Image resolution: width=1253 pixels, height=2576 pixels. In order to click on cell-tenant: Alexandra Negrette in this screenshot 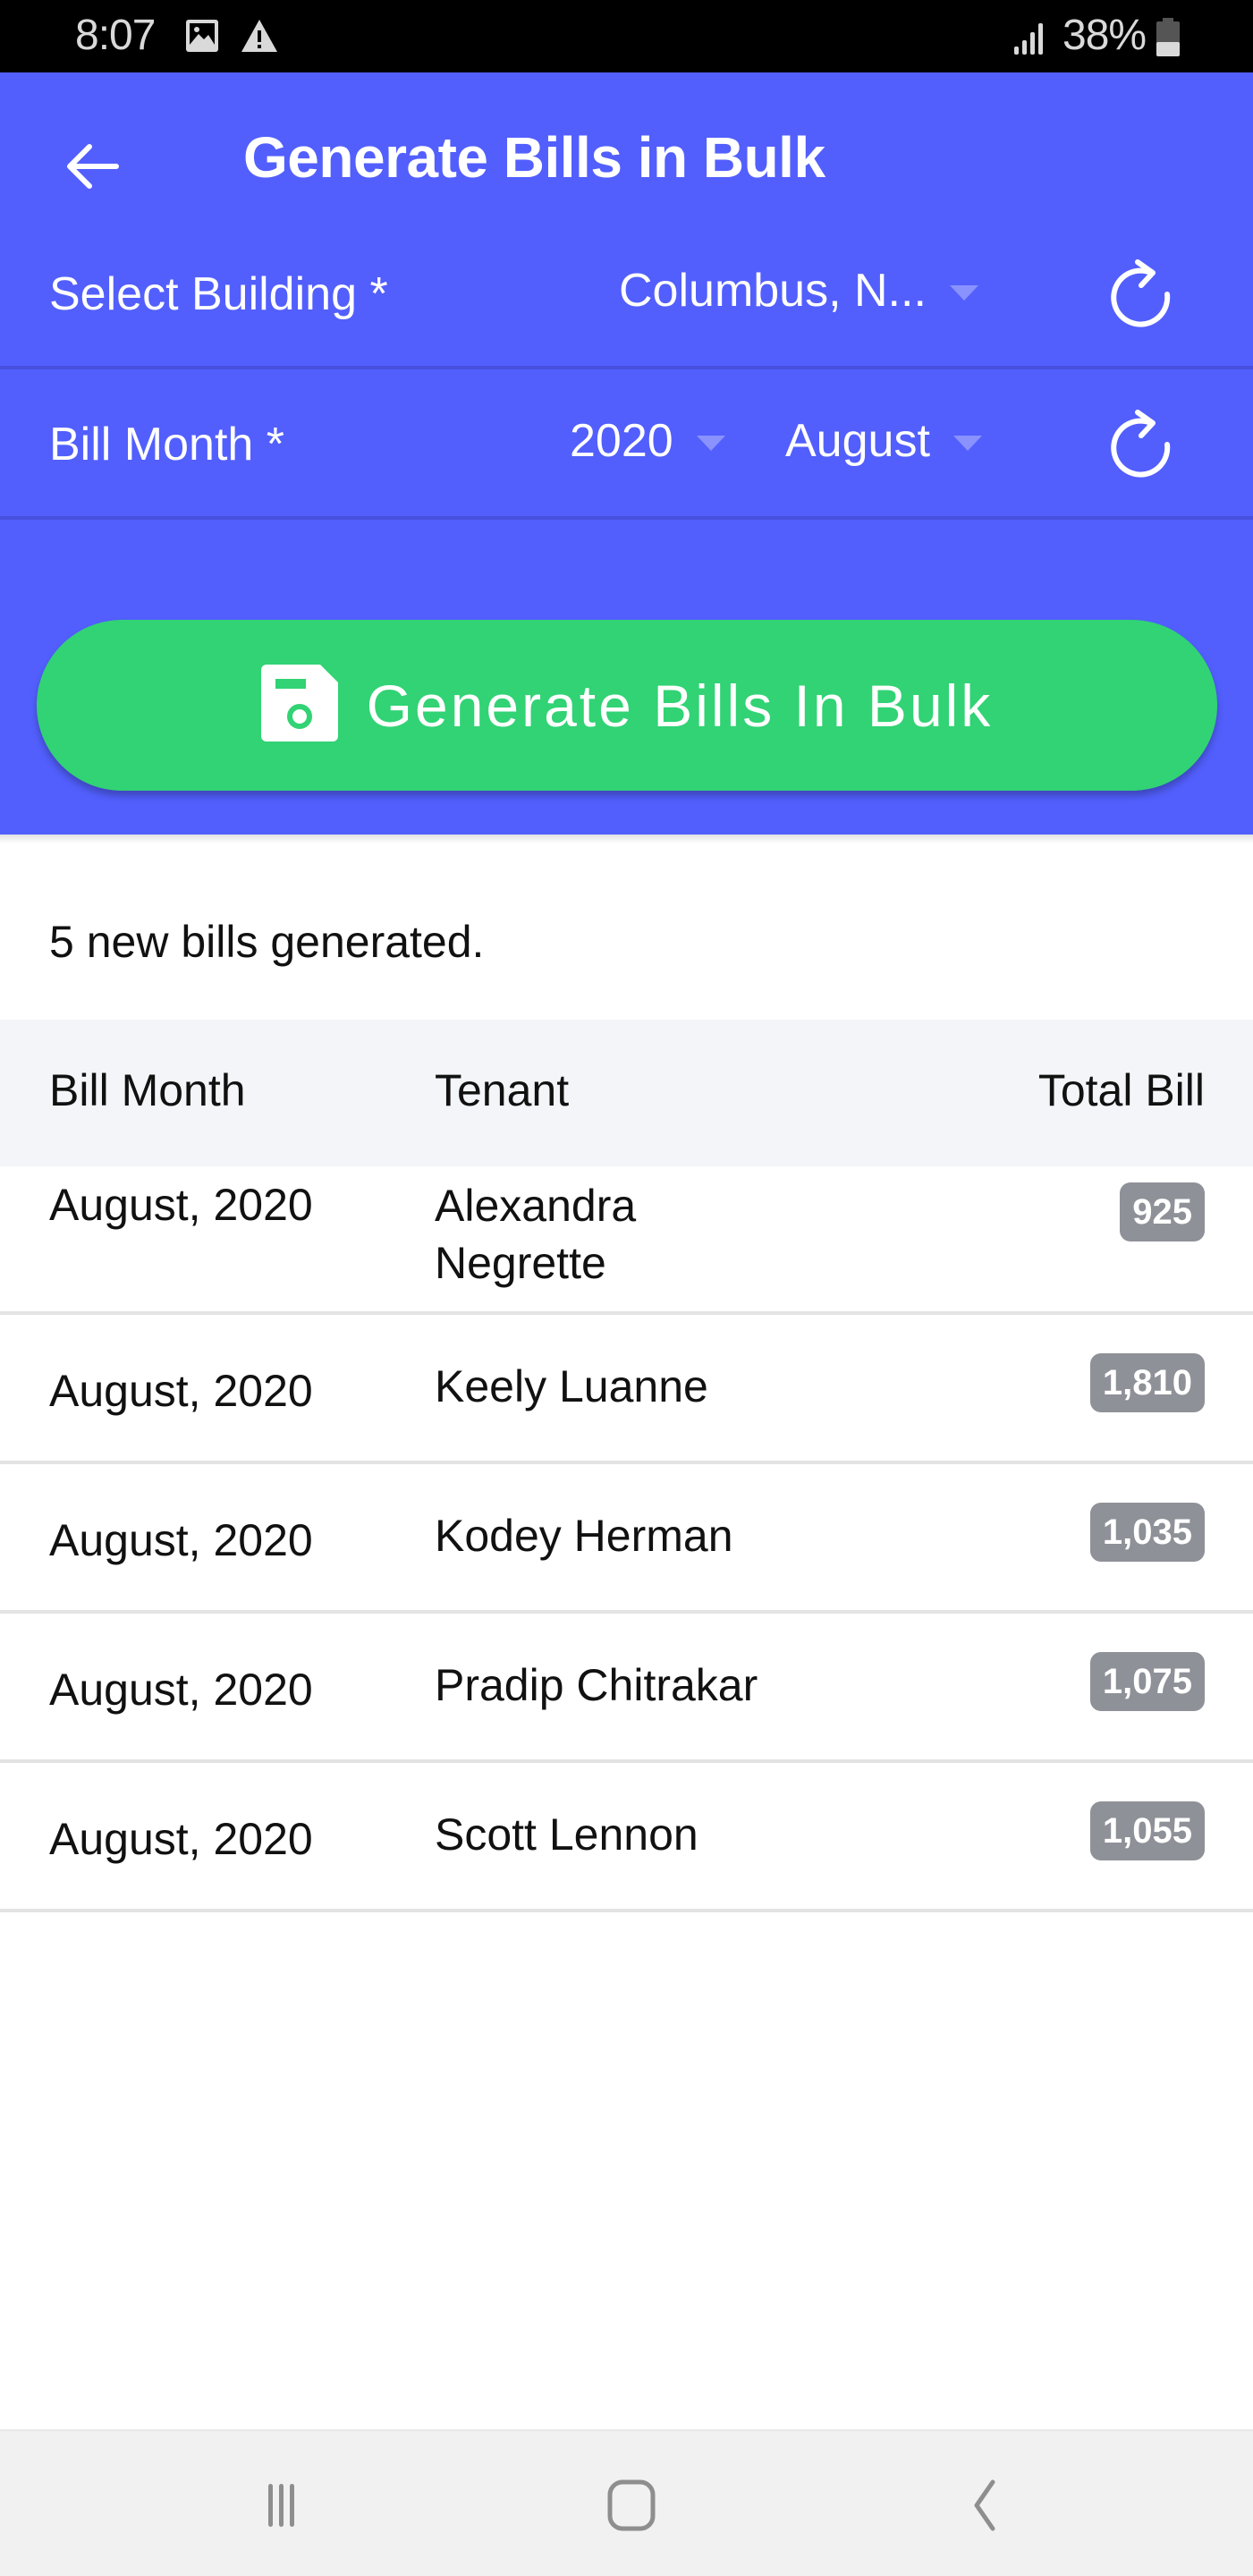, I will do `click(536, 1234)`.